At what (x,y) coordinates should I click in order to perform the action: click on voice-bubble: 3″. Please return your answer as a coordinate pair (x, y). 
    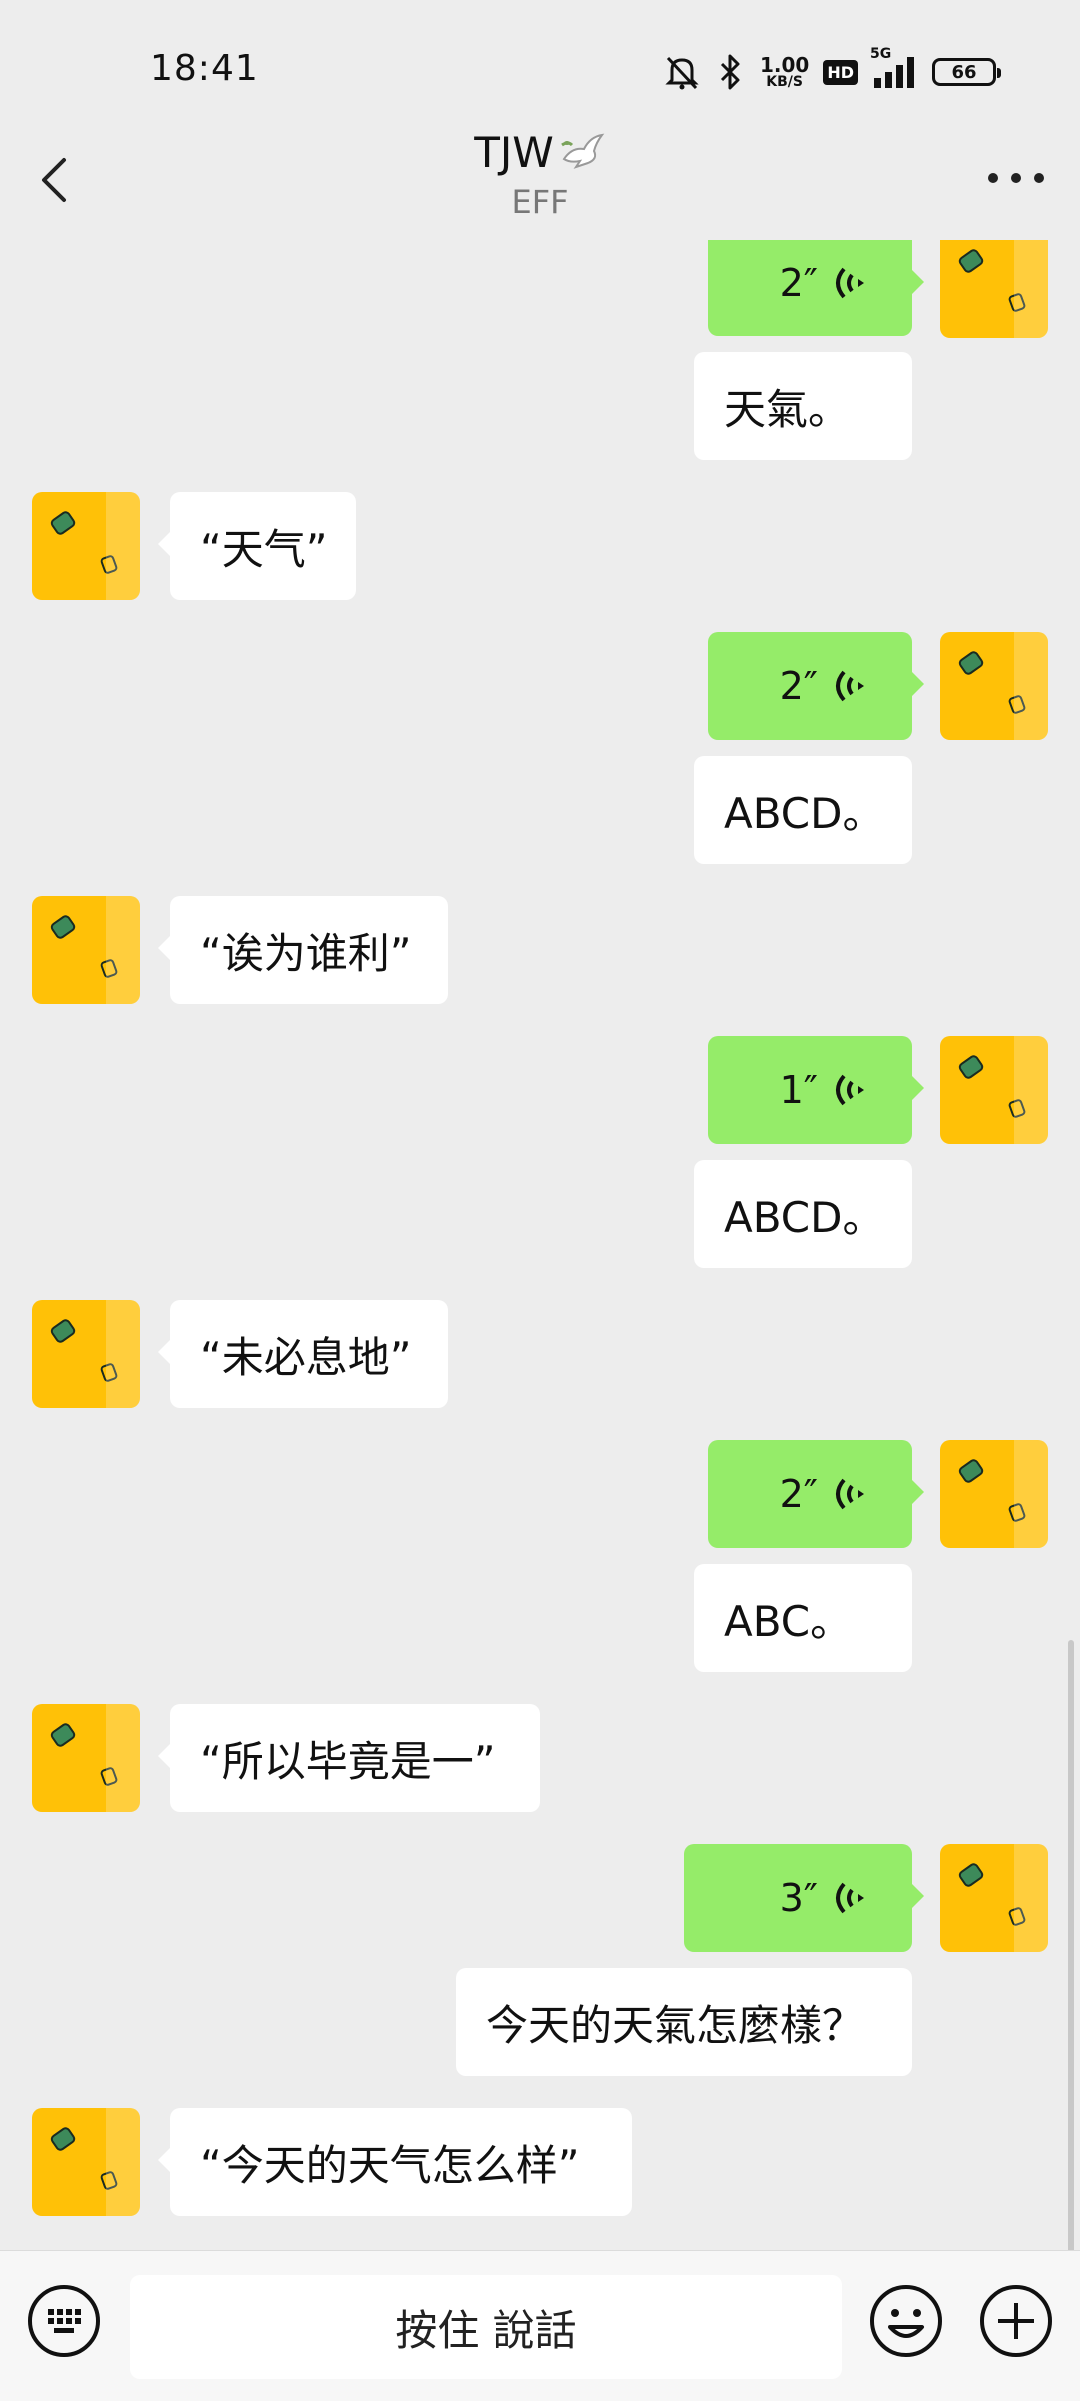
    Looking at the image, I should click on (804, 1898).